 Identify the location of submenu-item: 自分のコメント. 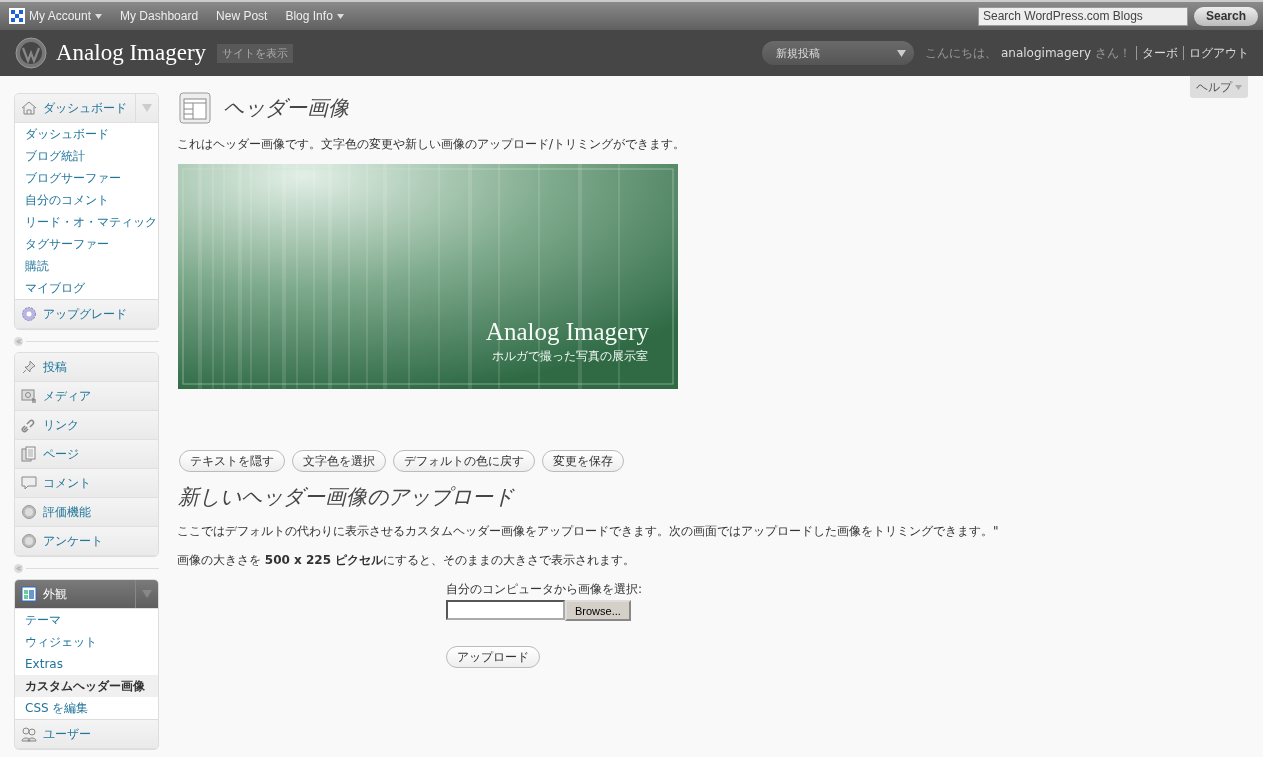
(86, 200).